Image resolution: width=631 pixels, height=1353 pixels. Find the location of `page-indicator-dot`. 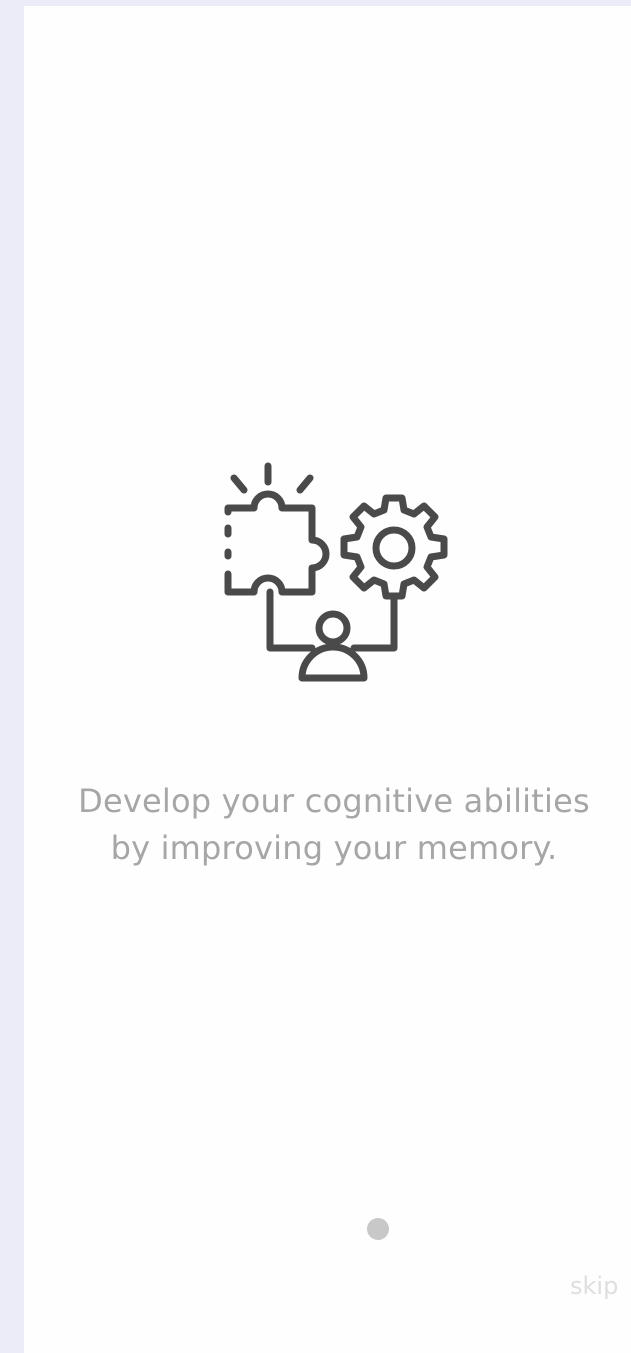

page-indicator-dot is located at coordinates (378, 1229).